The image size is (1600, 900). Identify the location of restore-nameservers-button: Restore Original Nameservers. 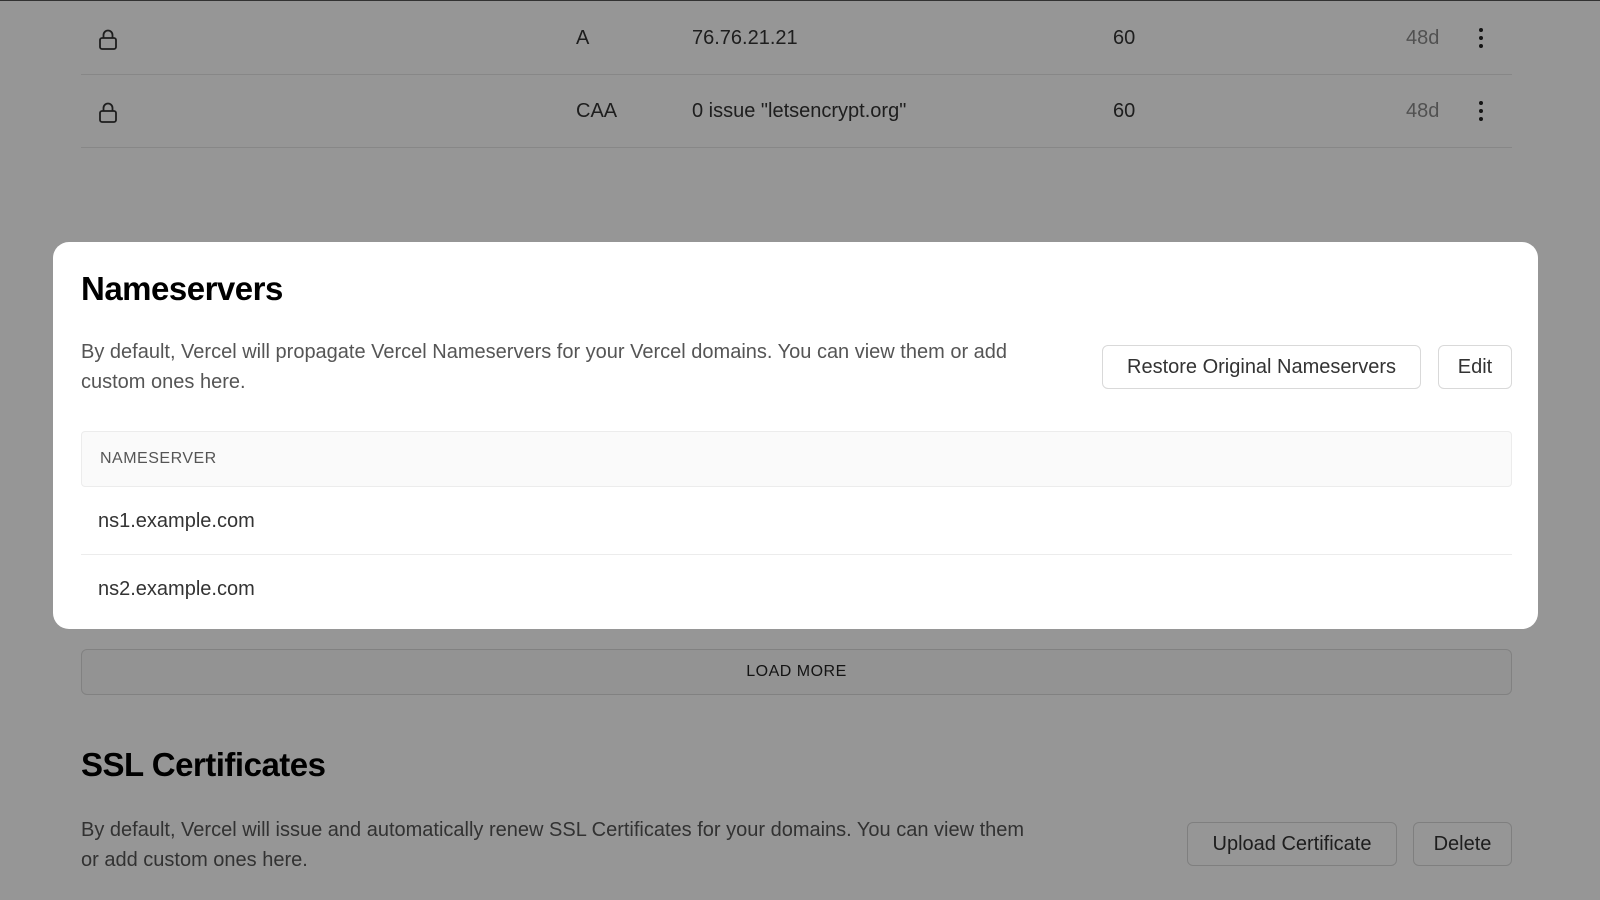
(1261, 367).